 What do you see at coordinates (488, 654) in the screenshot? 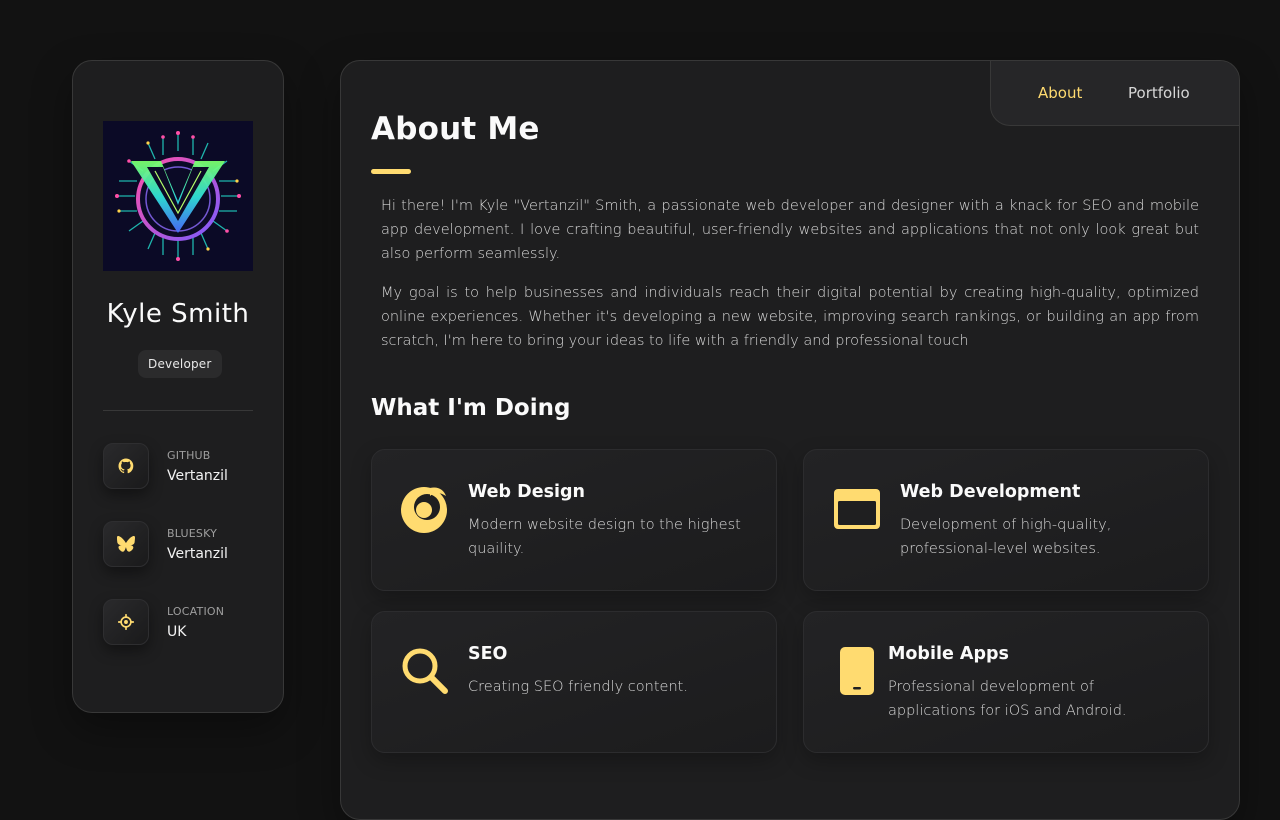
I see `service-title: SEO` at bounding box center [488, 654].